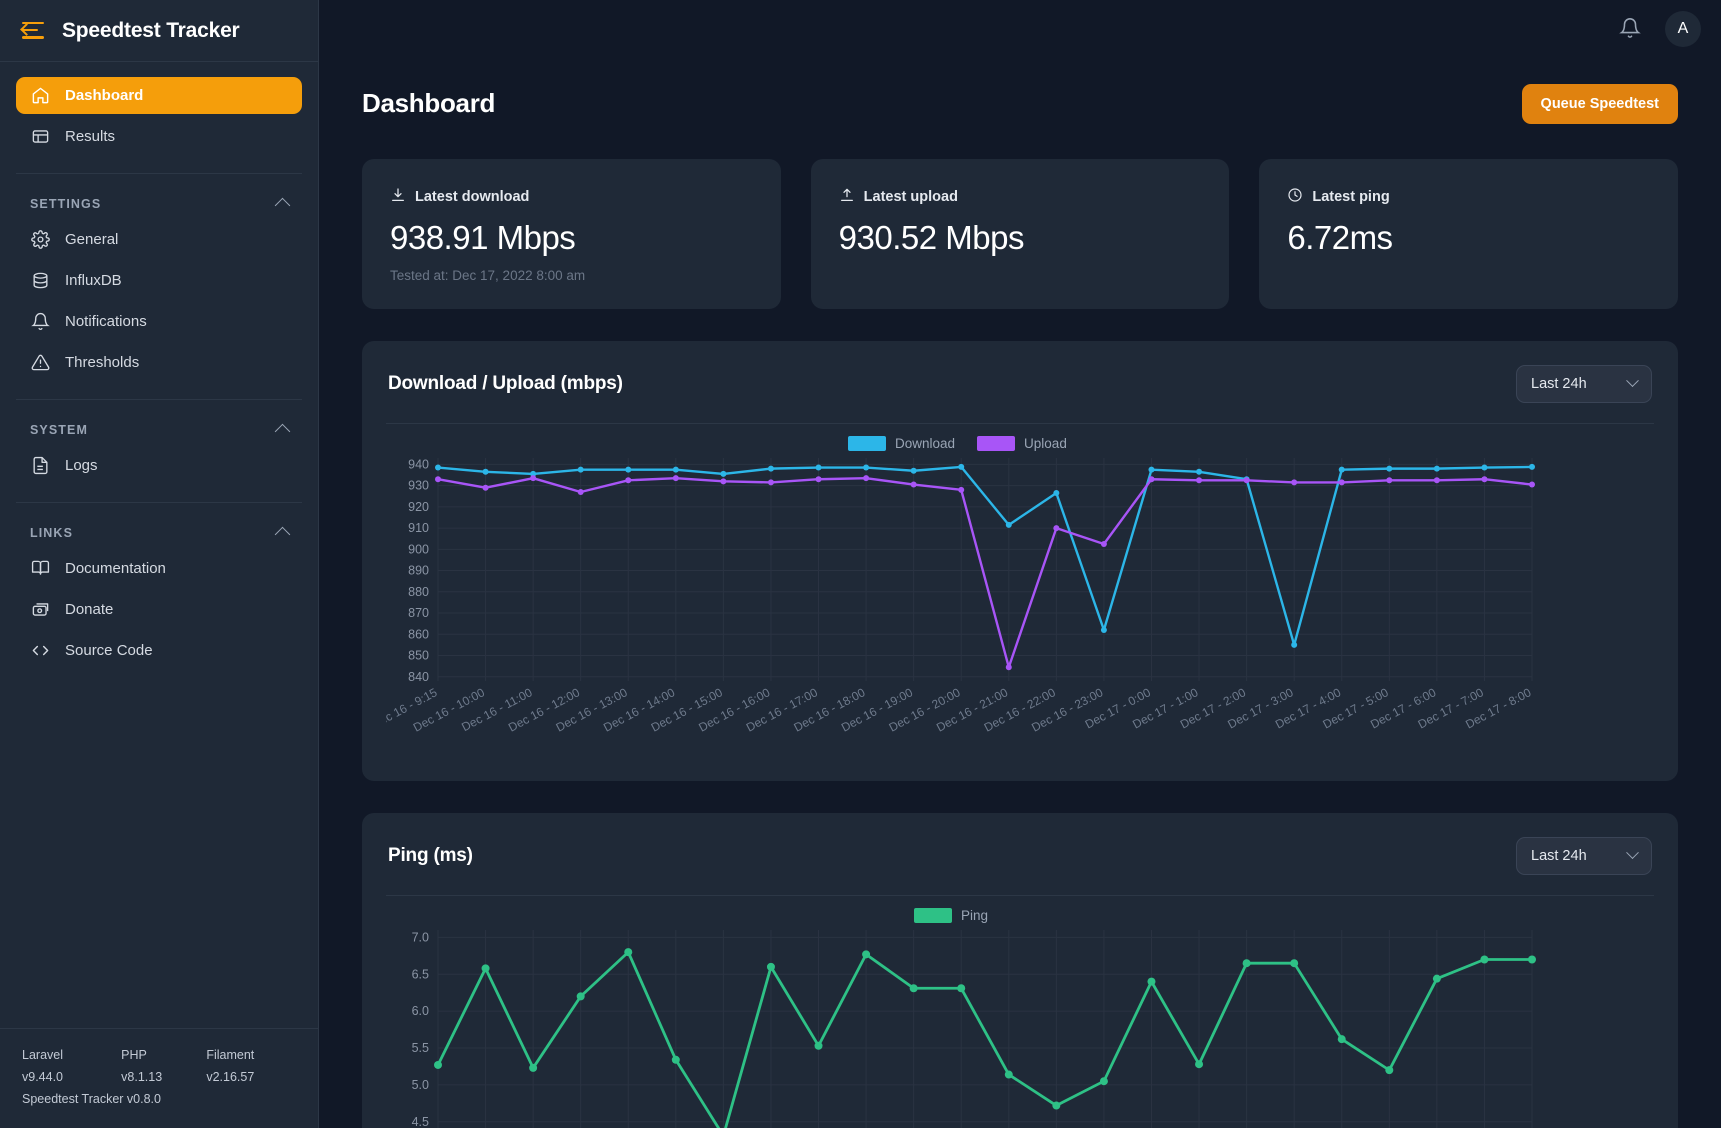 The width and height of the screenshot is (1721, 1128). I want to click on range-select-speed: Last 24h, so click(1584, 383).